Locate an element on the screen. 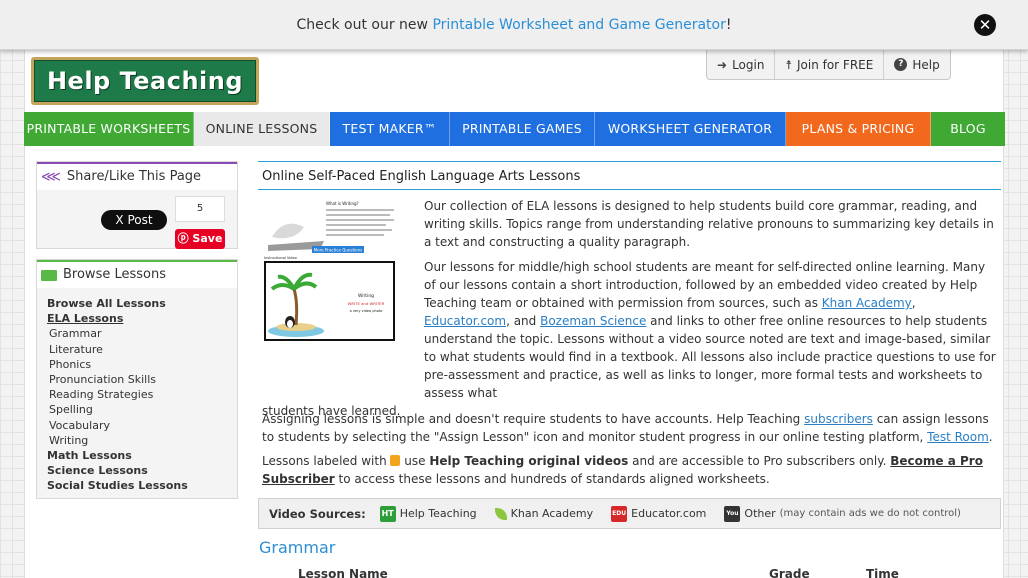 This screenshot has width=1028, height=578. source-label: Educator.com is located at coordinates (669, 513).